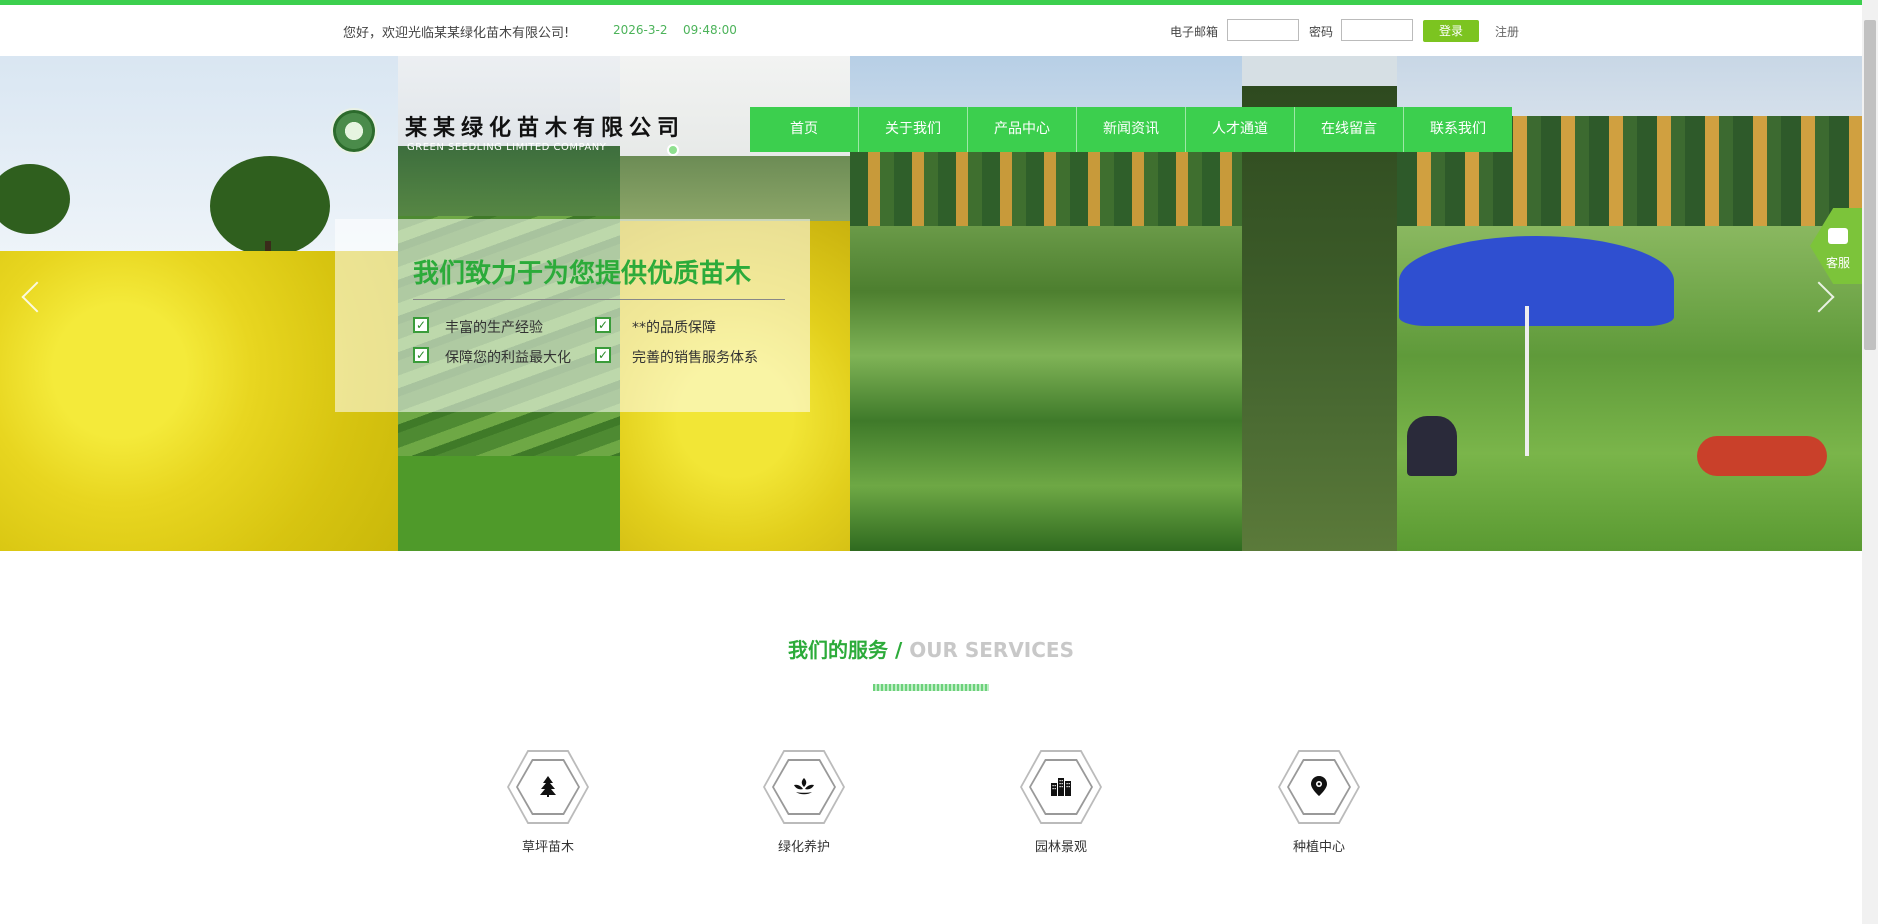 The height and width of the screenshot is (924, 1878). I want to click on current-date: 2026-3-2, so click(640, 30).